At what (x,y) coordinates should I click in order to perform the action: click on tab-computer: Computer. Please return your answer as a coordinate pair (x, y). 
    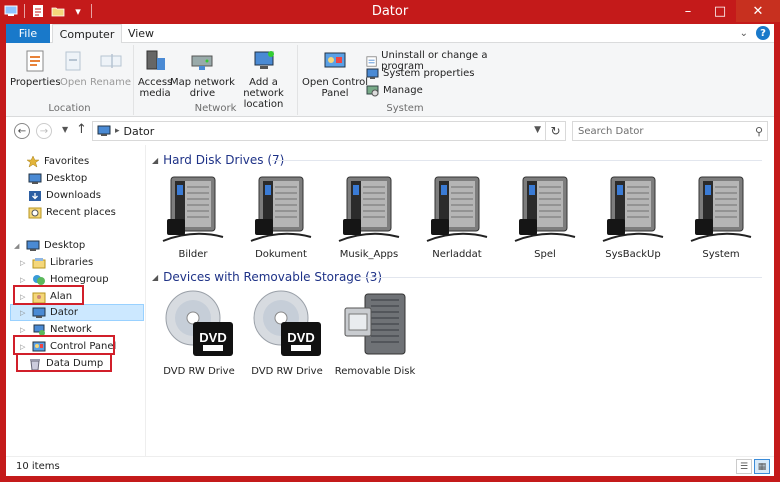
    Looking at the image, I should click on (87, 34).